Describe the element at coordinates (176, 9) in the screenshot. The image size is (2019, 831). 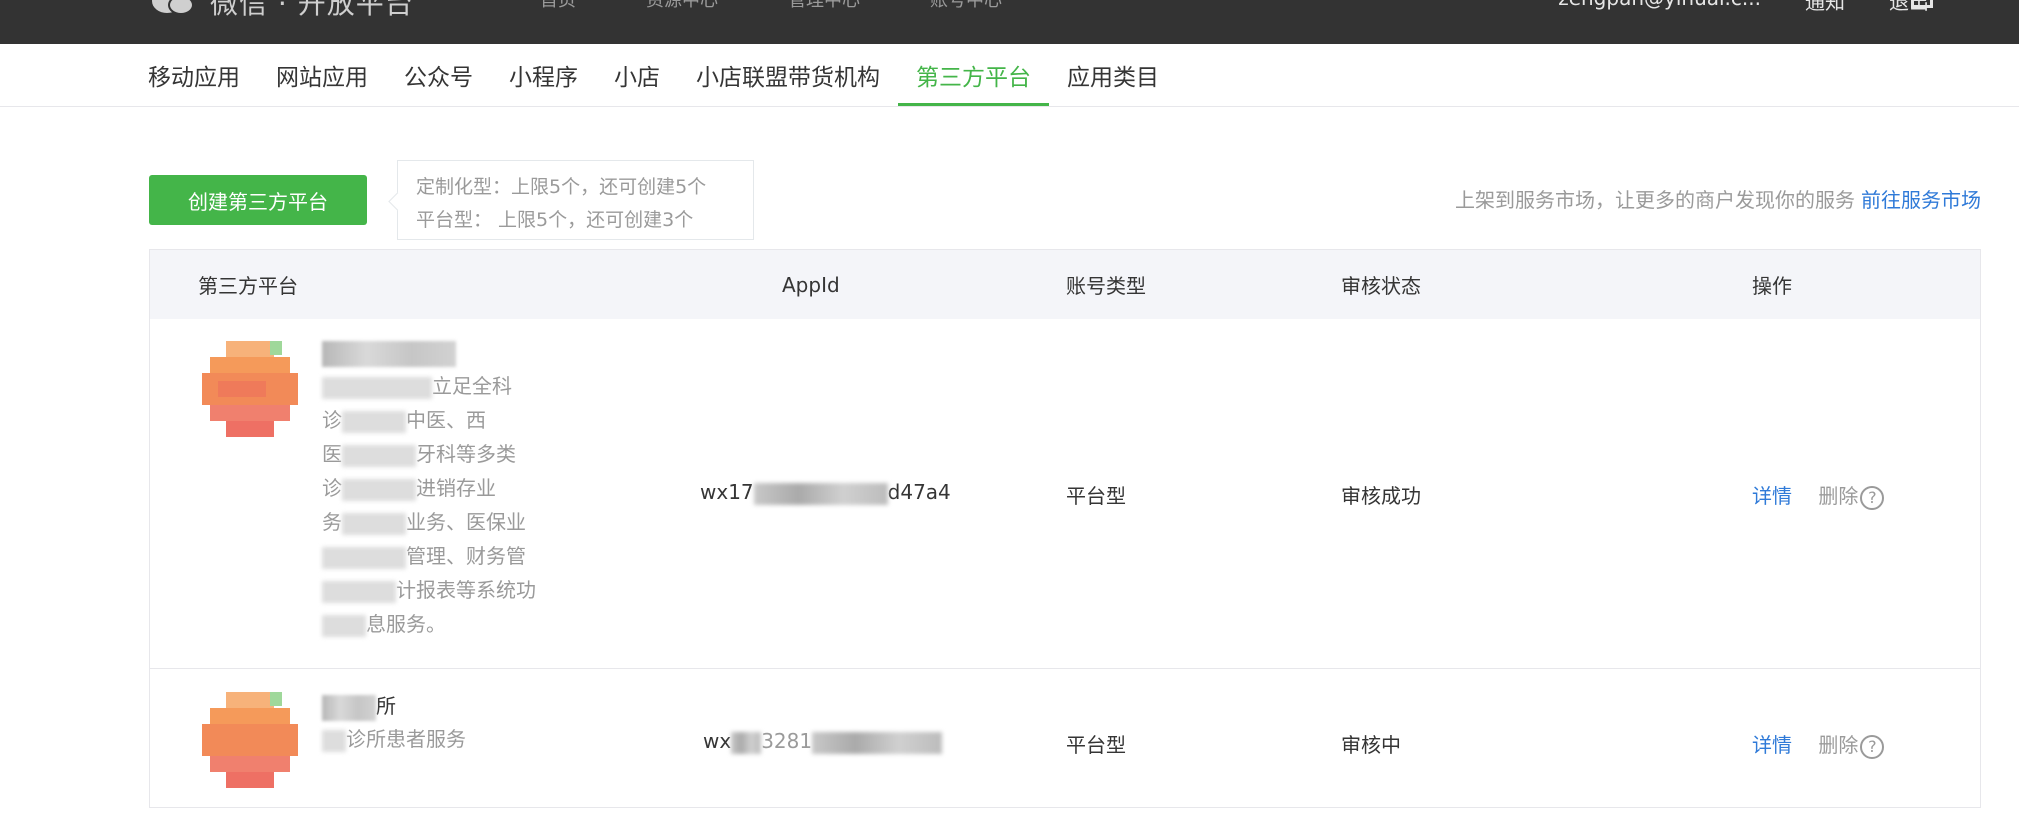
I see `wechat-logo-icon` at that location.